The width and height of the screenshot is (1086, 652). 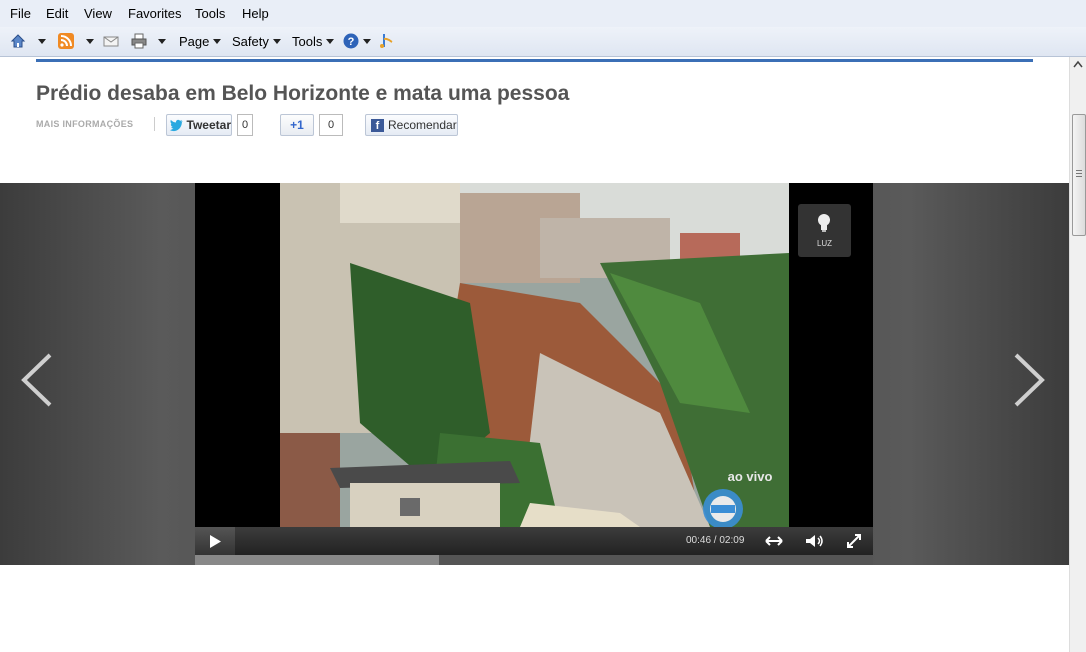 I want to click on rss-icon, so click(x=66, y=41).